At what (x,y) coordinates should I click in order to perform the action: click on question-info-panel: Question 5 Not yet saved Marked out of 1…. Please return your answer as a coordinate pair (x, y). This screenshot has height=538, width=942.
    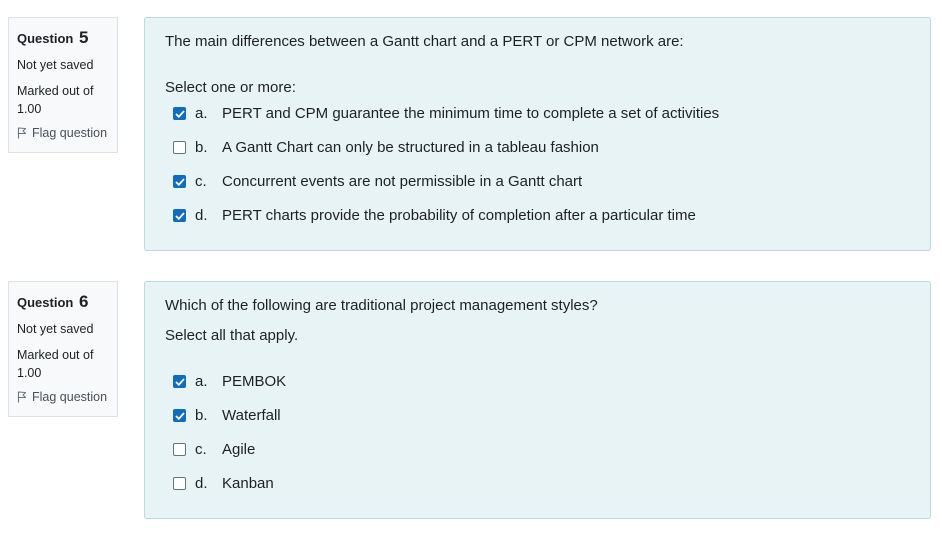
    Looking at the image, I should click on (63, 85).